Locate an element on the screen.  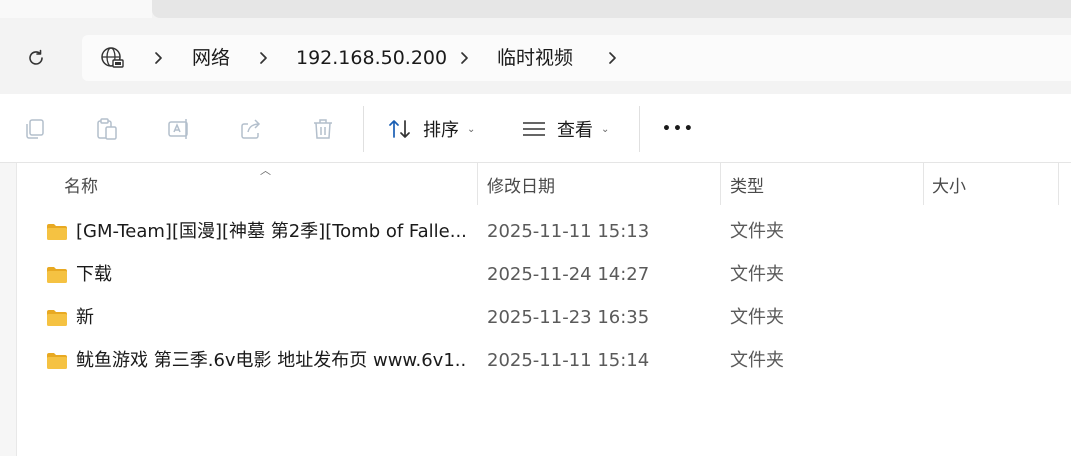
file-modified: 2025-11-11 15:14 is located at coordinates (568, 360).